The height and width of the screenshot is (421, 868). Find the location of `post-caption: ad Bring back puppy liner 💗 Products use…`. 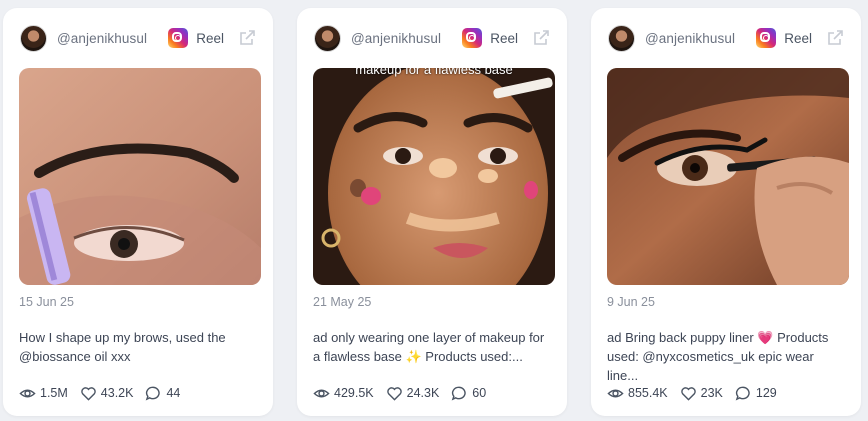

post-caption: ad Bring back puppy liner 💗 Products use… is located at coordinates (718, 356).